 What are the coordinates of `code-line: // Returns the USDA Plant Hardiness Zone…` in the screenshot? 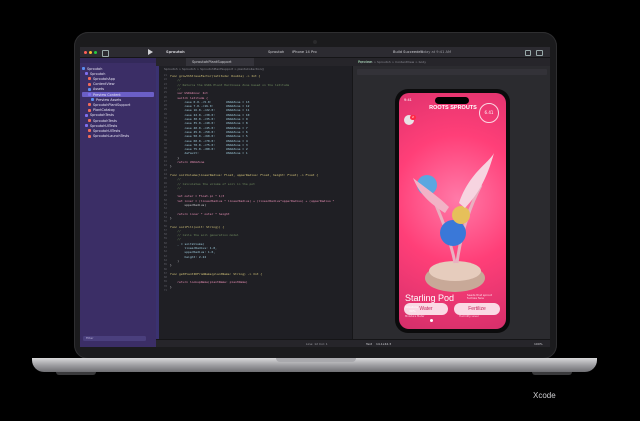 It's located at (229, 85).